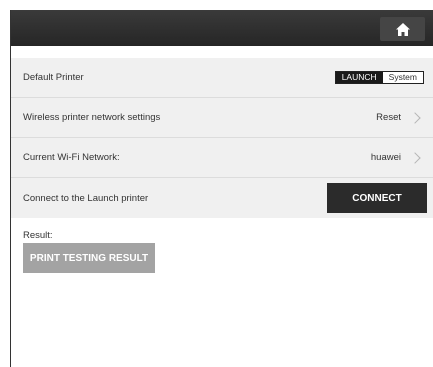  I want to click on spacer, so click(222, 52).